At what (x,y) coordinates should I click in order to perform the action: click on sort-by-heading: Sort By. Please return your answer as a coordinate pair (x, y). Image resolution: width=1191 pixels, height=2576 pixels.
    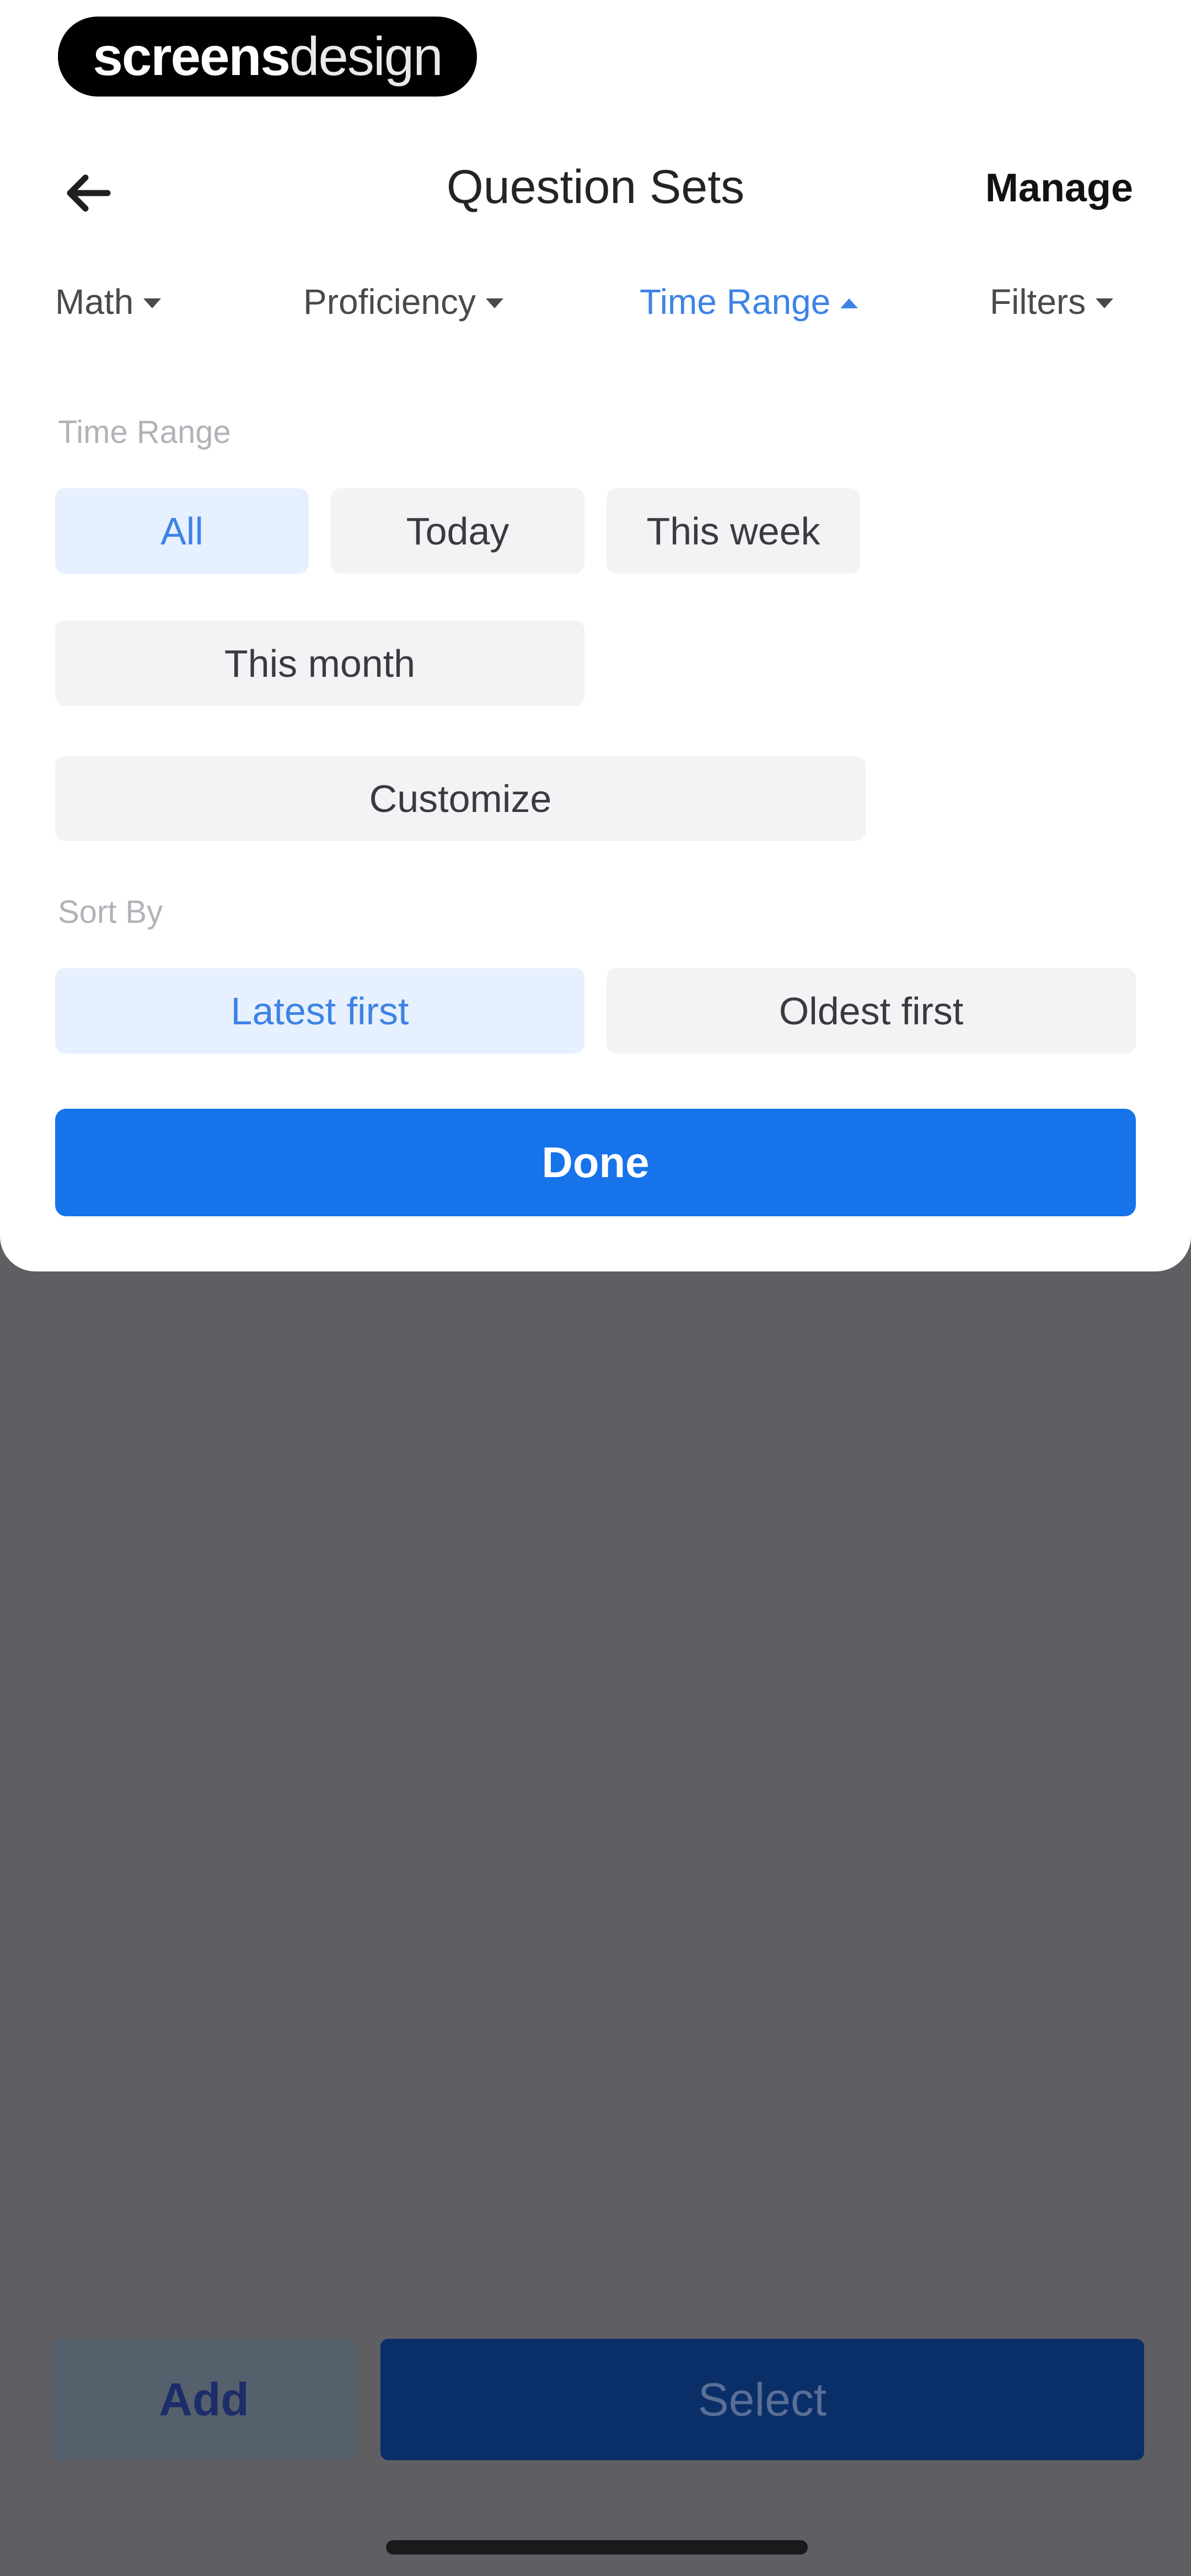
    Looking at the image, I should click on (111, 912).